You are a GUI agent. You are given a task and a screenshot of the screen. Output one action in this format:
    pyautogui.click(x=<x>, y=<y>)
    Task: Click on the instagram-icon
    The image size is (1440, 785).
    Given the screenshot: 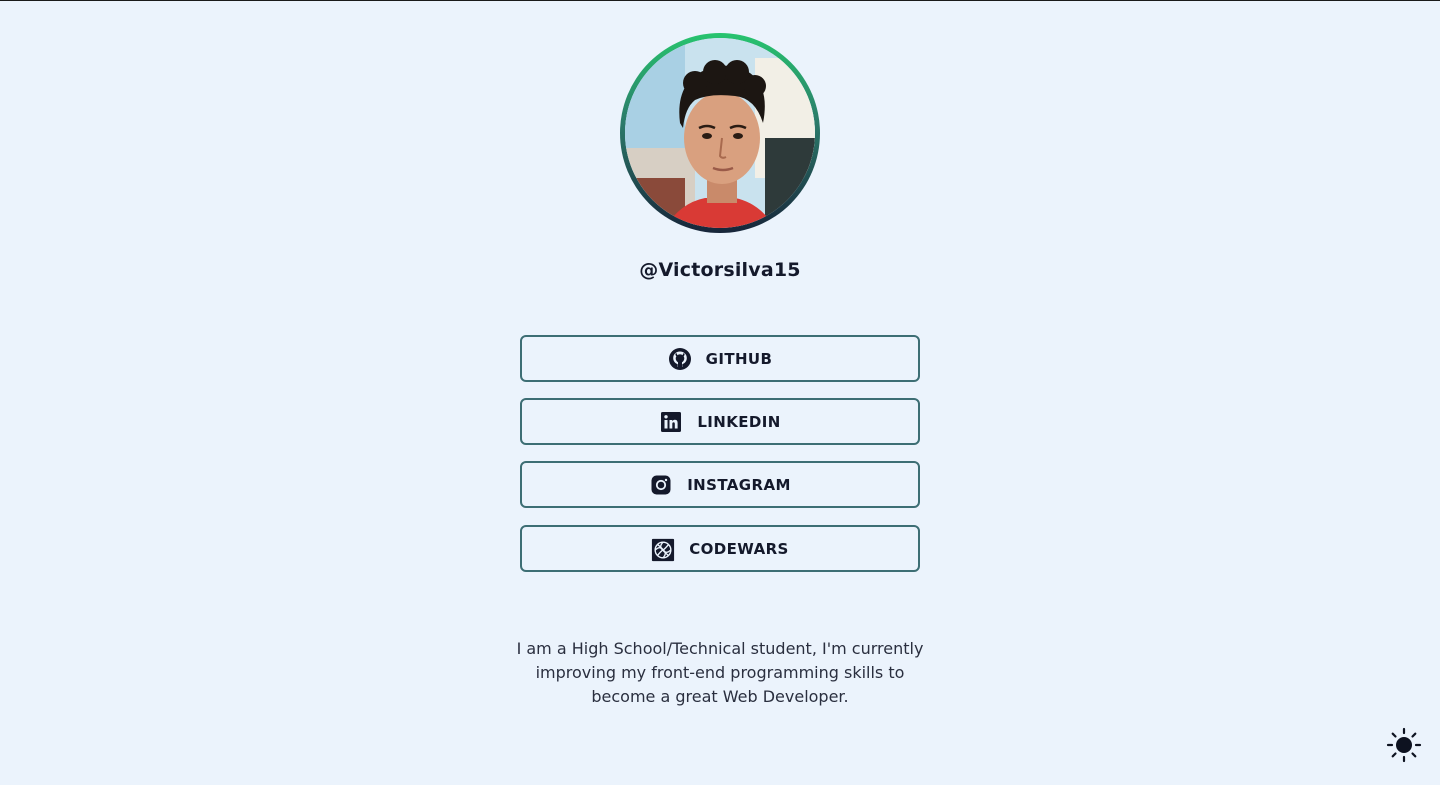 What is the action you would take?
    pyautogui.click(x=661, y=485)
    